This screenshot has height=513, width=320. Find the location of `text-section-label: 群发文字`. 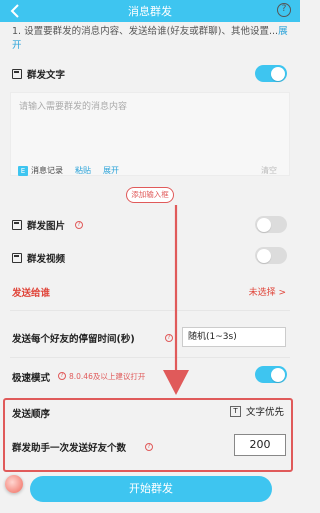

text-section-label: 群发文字 is located at coordinates (46, 75).